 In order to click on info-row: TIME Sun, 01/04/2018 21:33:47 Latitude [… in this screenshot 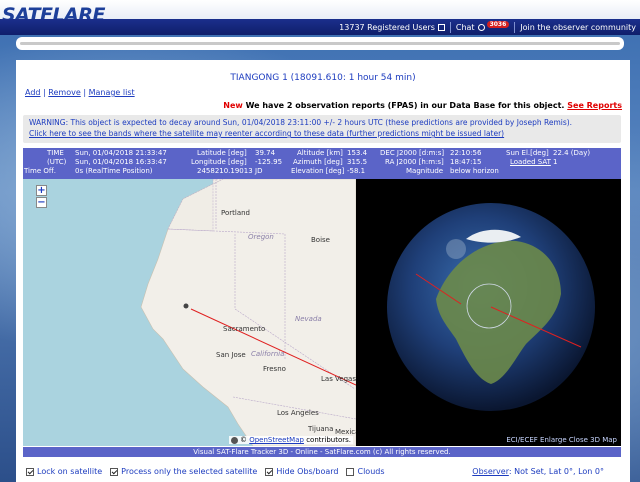, I will do `click(322, 153)`.